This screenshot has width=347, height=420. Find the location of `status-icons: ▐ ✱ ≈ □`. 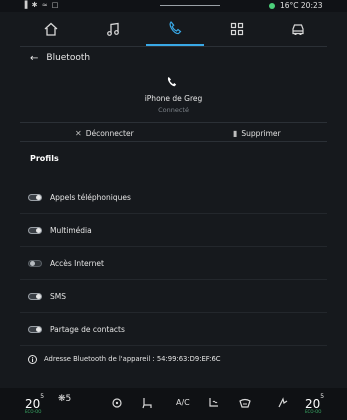

status-icons: ▐ ✱ ≈ □ is located at coordinates (41, 5).